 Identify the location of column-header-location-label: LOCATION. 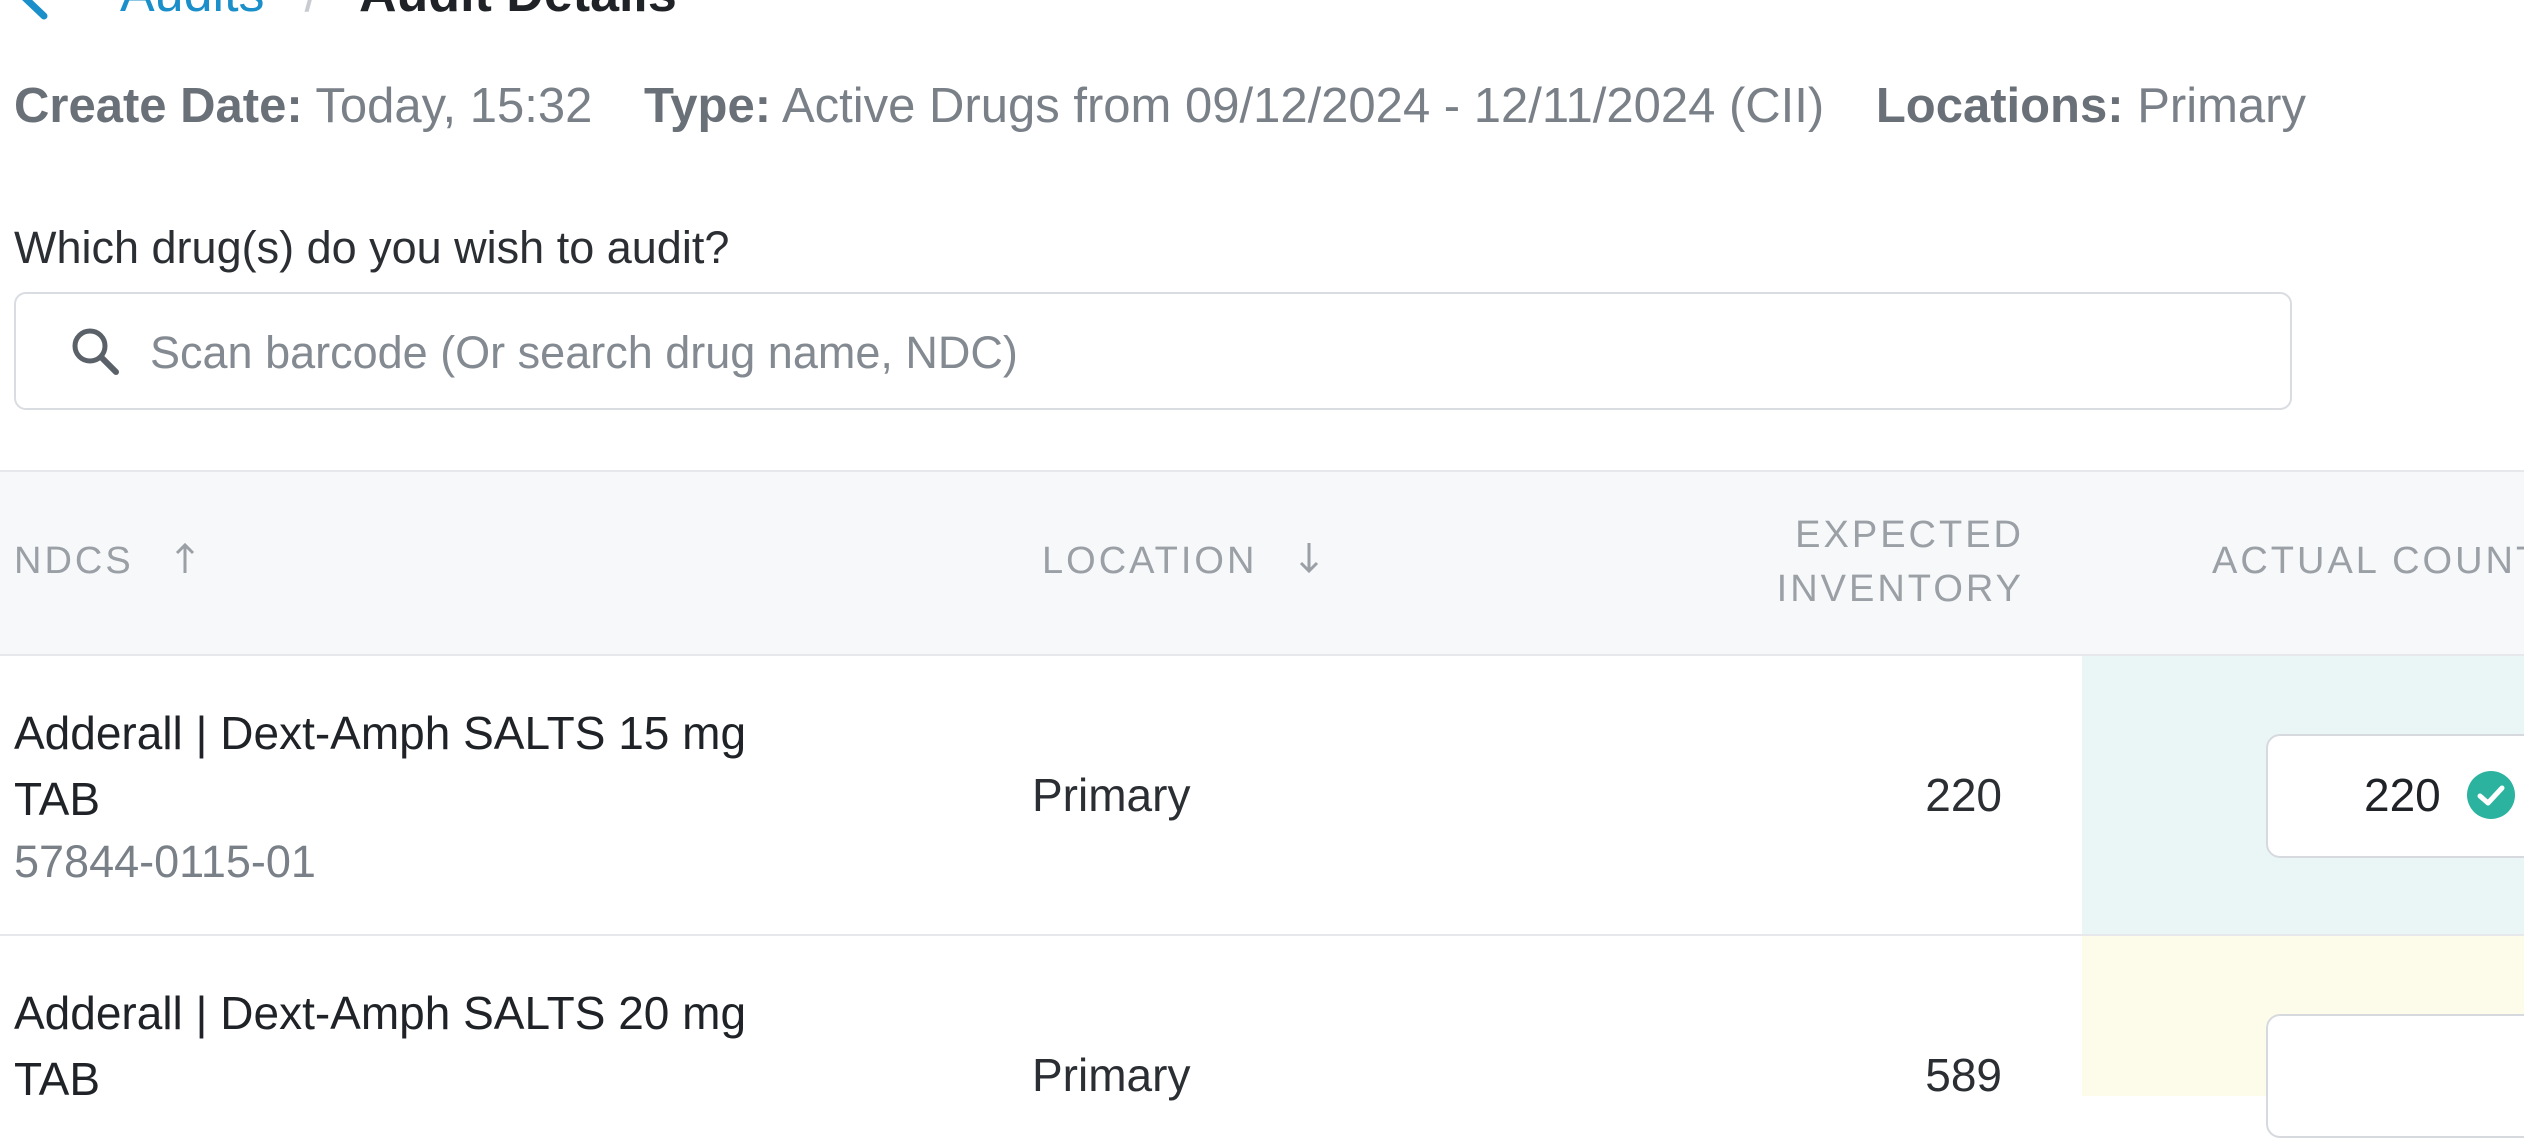
(1150, 561).